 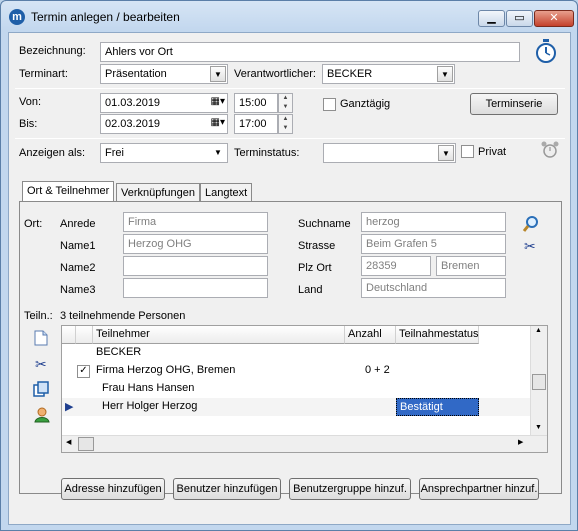 I want to click on strasse-label: Strasse, so click(x=317, y=246).